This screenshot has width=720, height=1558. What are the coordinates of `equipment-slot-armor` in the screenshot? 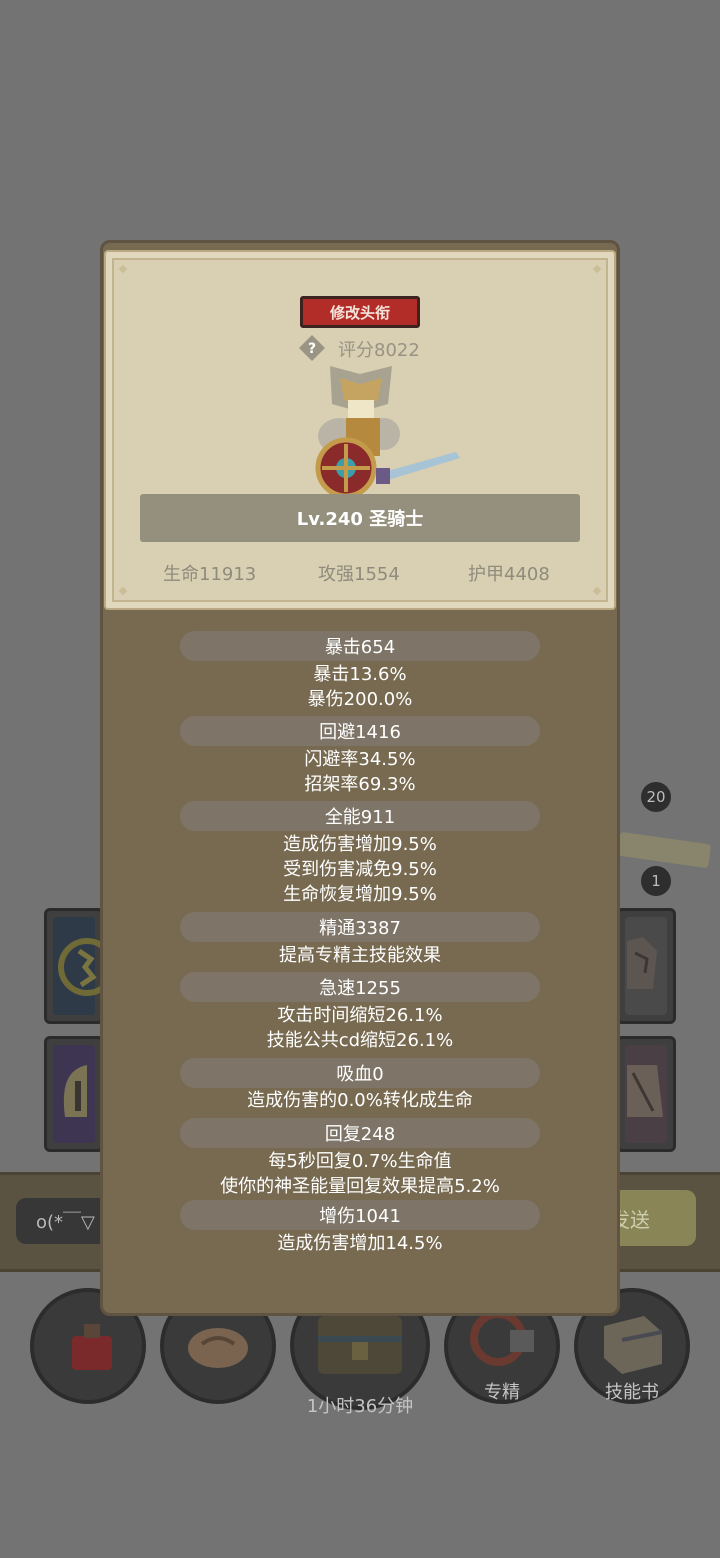 It's located at (646, 1094).